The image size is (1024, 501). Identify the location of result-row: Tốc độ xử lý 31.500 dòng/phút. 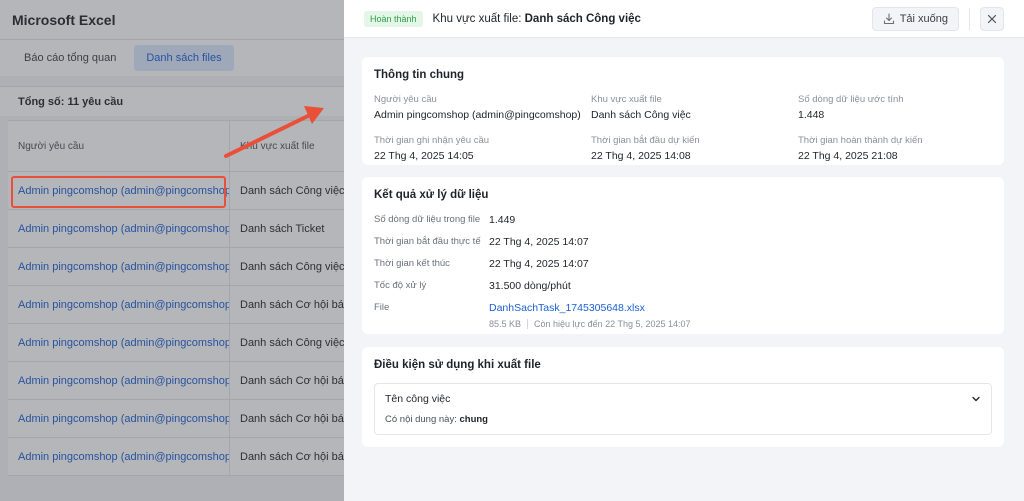
(683, 286).